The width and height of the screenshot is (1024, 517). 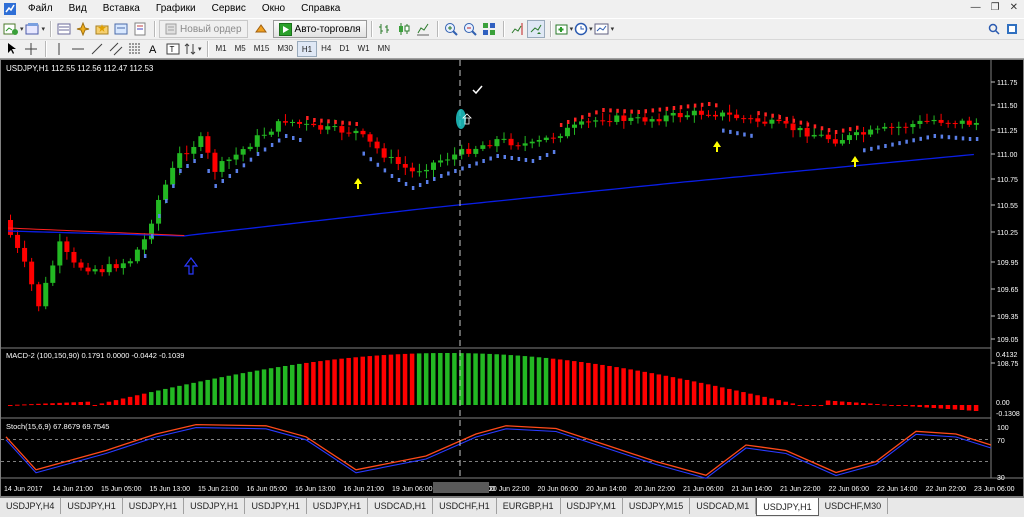 I want to click on periods-button: ▾, so click(x=583, y=29).